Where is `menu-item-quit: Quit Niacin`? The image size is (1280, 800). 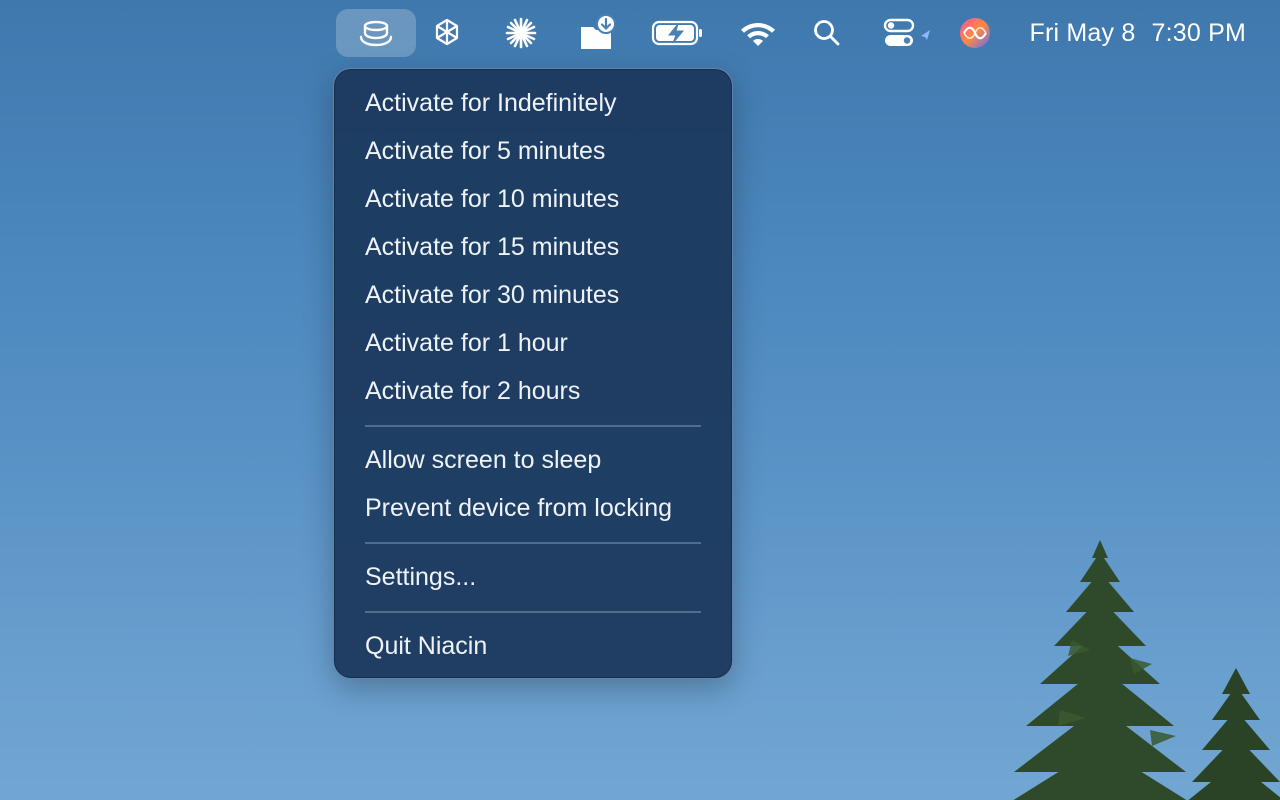
menu-item-quit: Quit Niacin is located at coordinates (533, 646).